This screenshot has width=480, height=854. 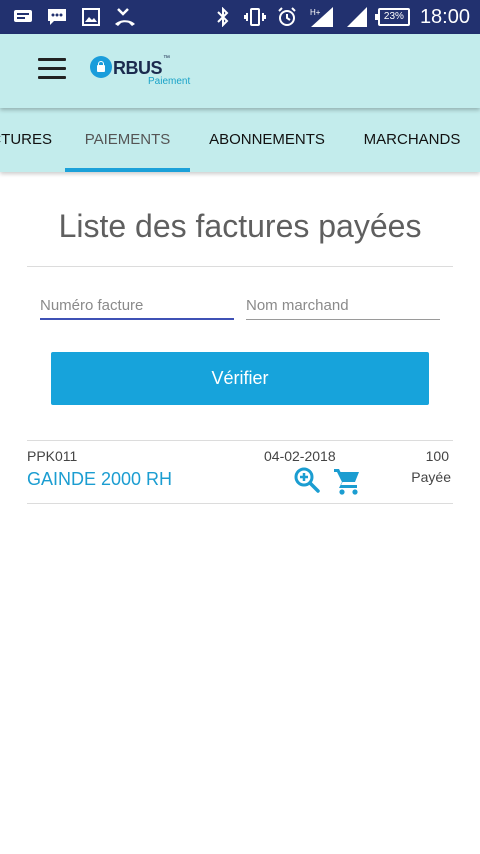 I want to click on invoice-date: 04-02-2018, so click(x=300, y=456).